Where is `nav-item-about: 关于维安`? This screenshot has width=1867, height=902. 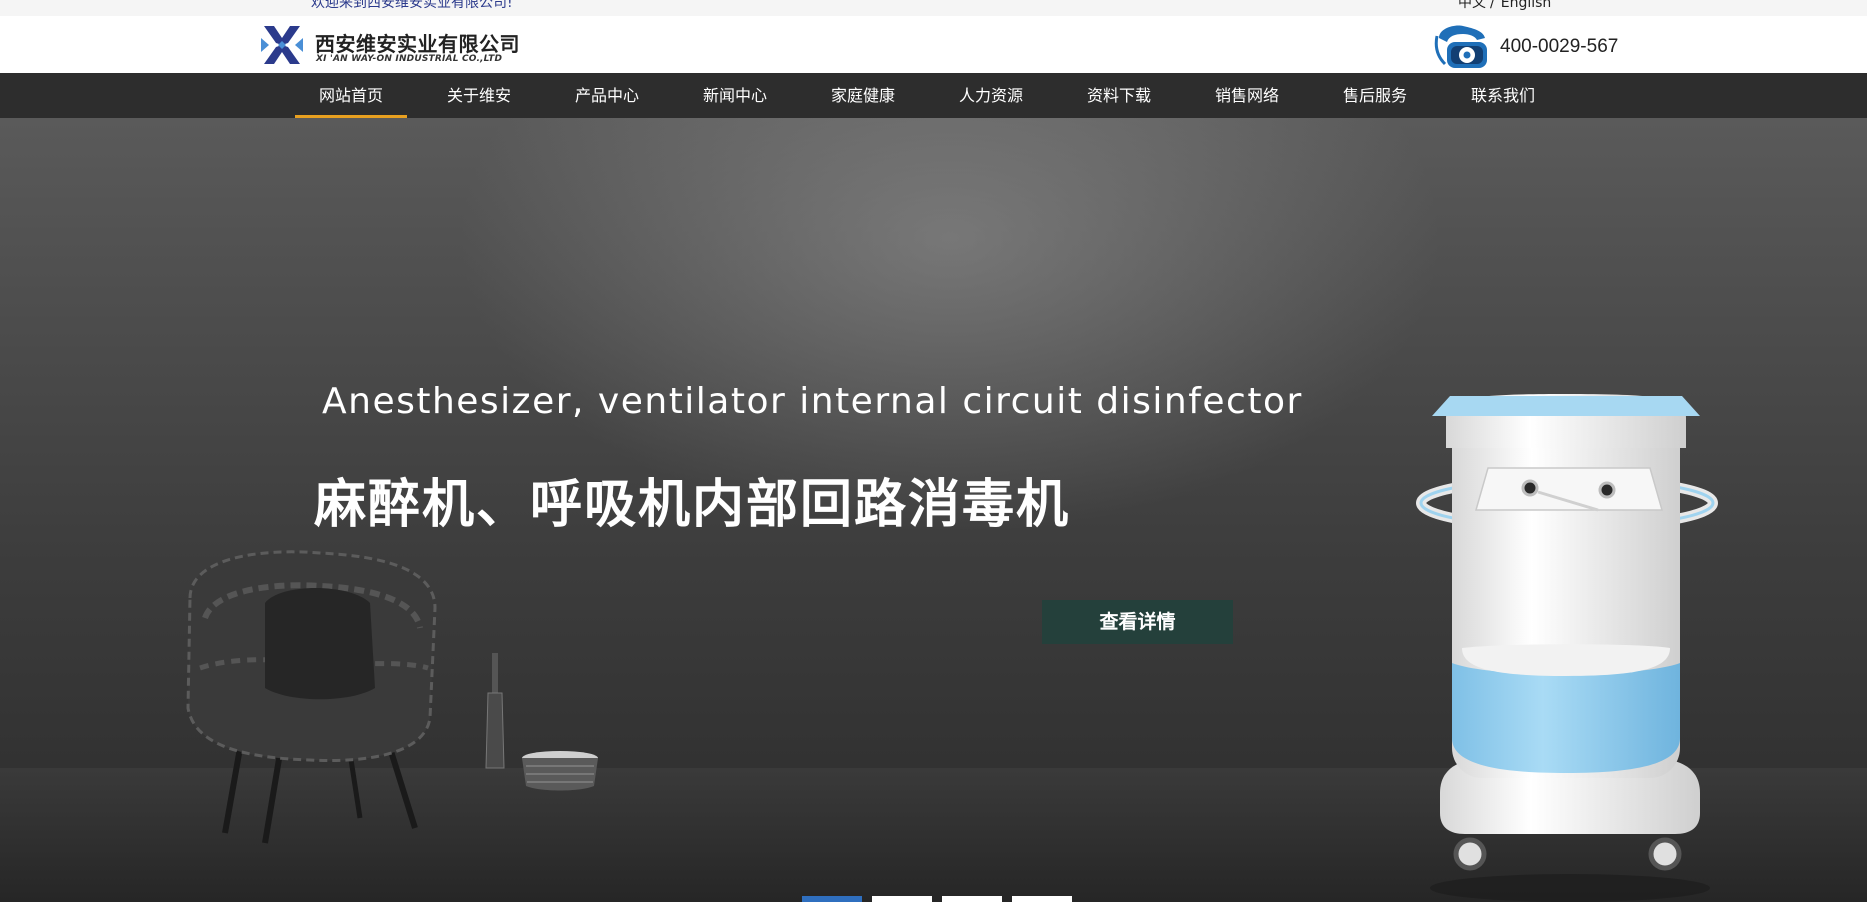
nav-item-about: 关于维安 is located at coordinates (479, 95).